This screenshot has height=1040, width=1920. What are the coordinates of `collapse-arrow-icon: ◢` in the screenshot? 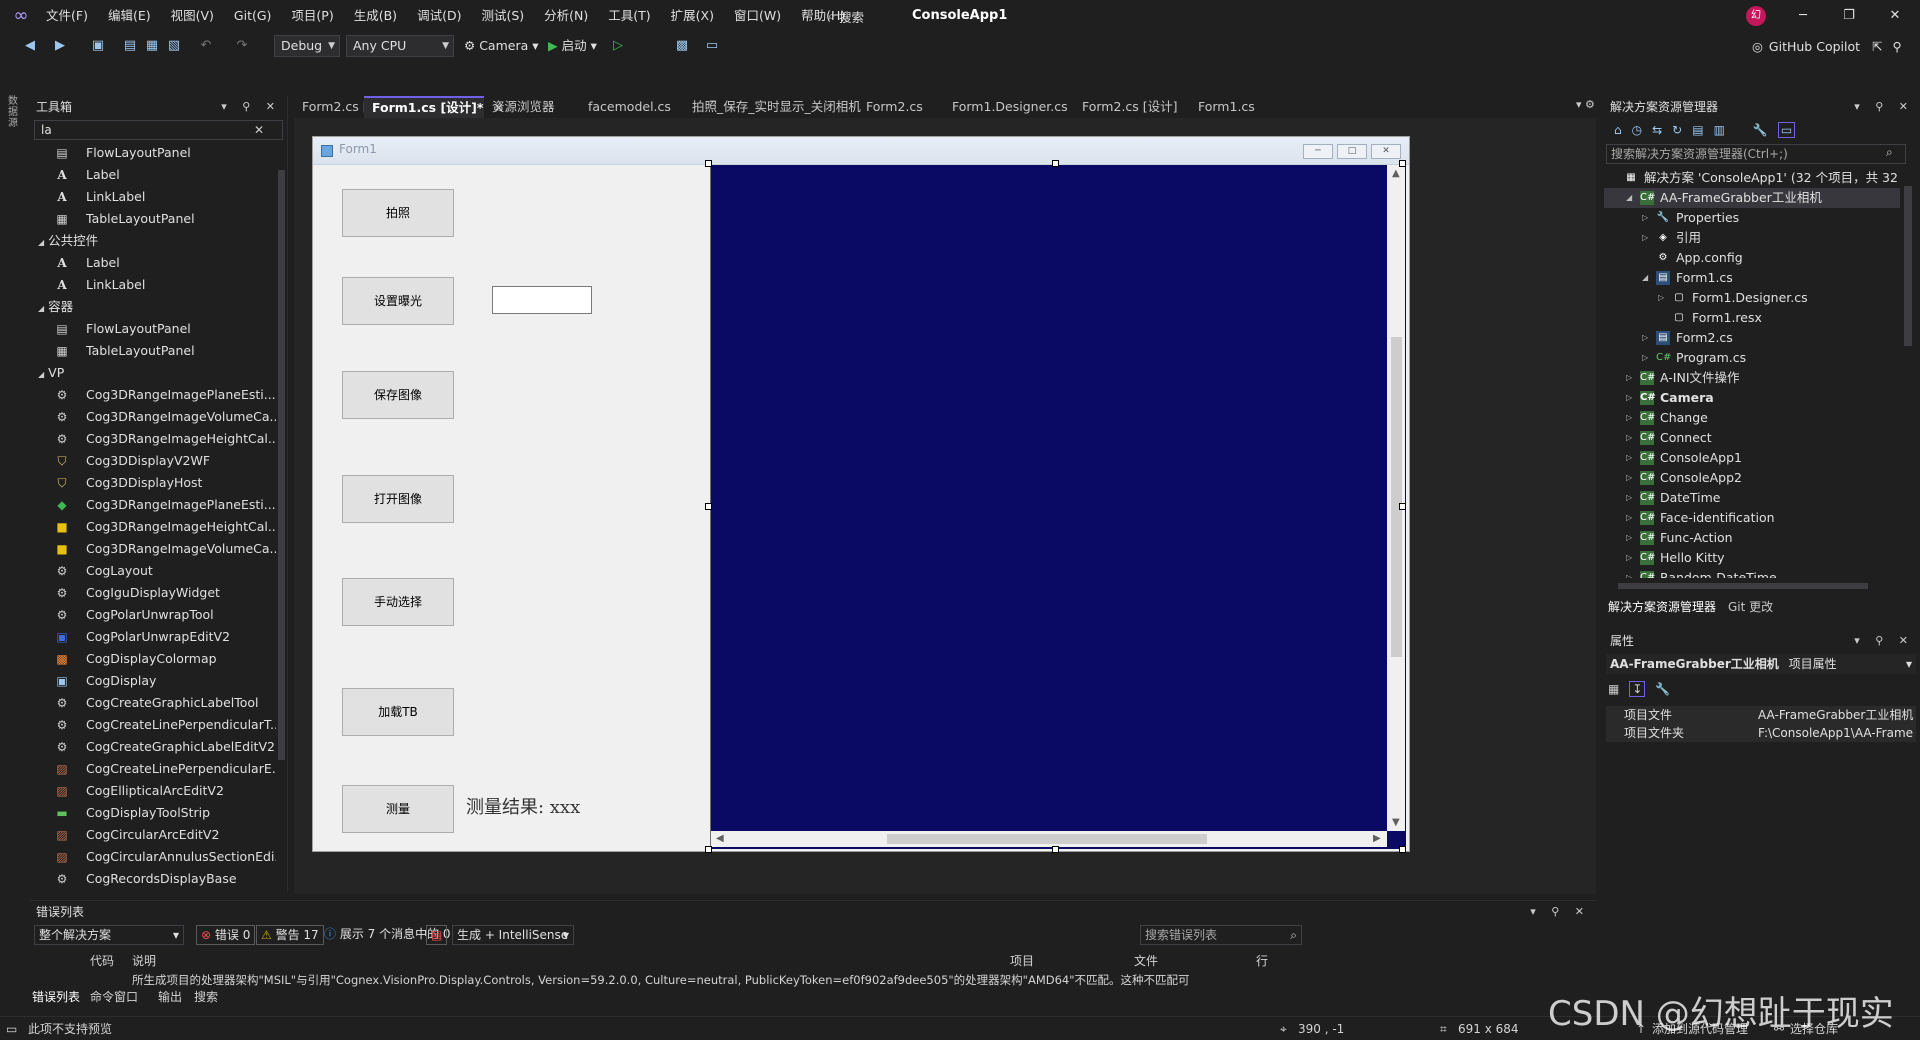 It's located at (1645, 278).